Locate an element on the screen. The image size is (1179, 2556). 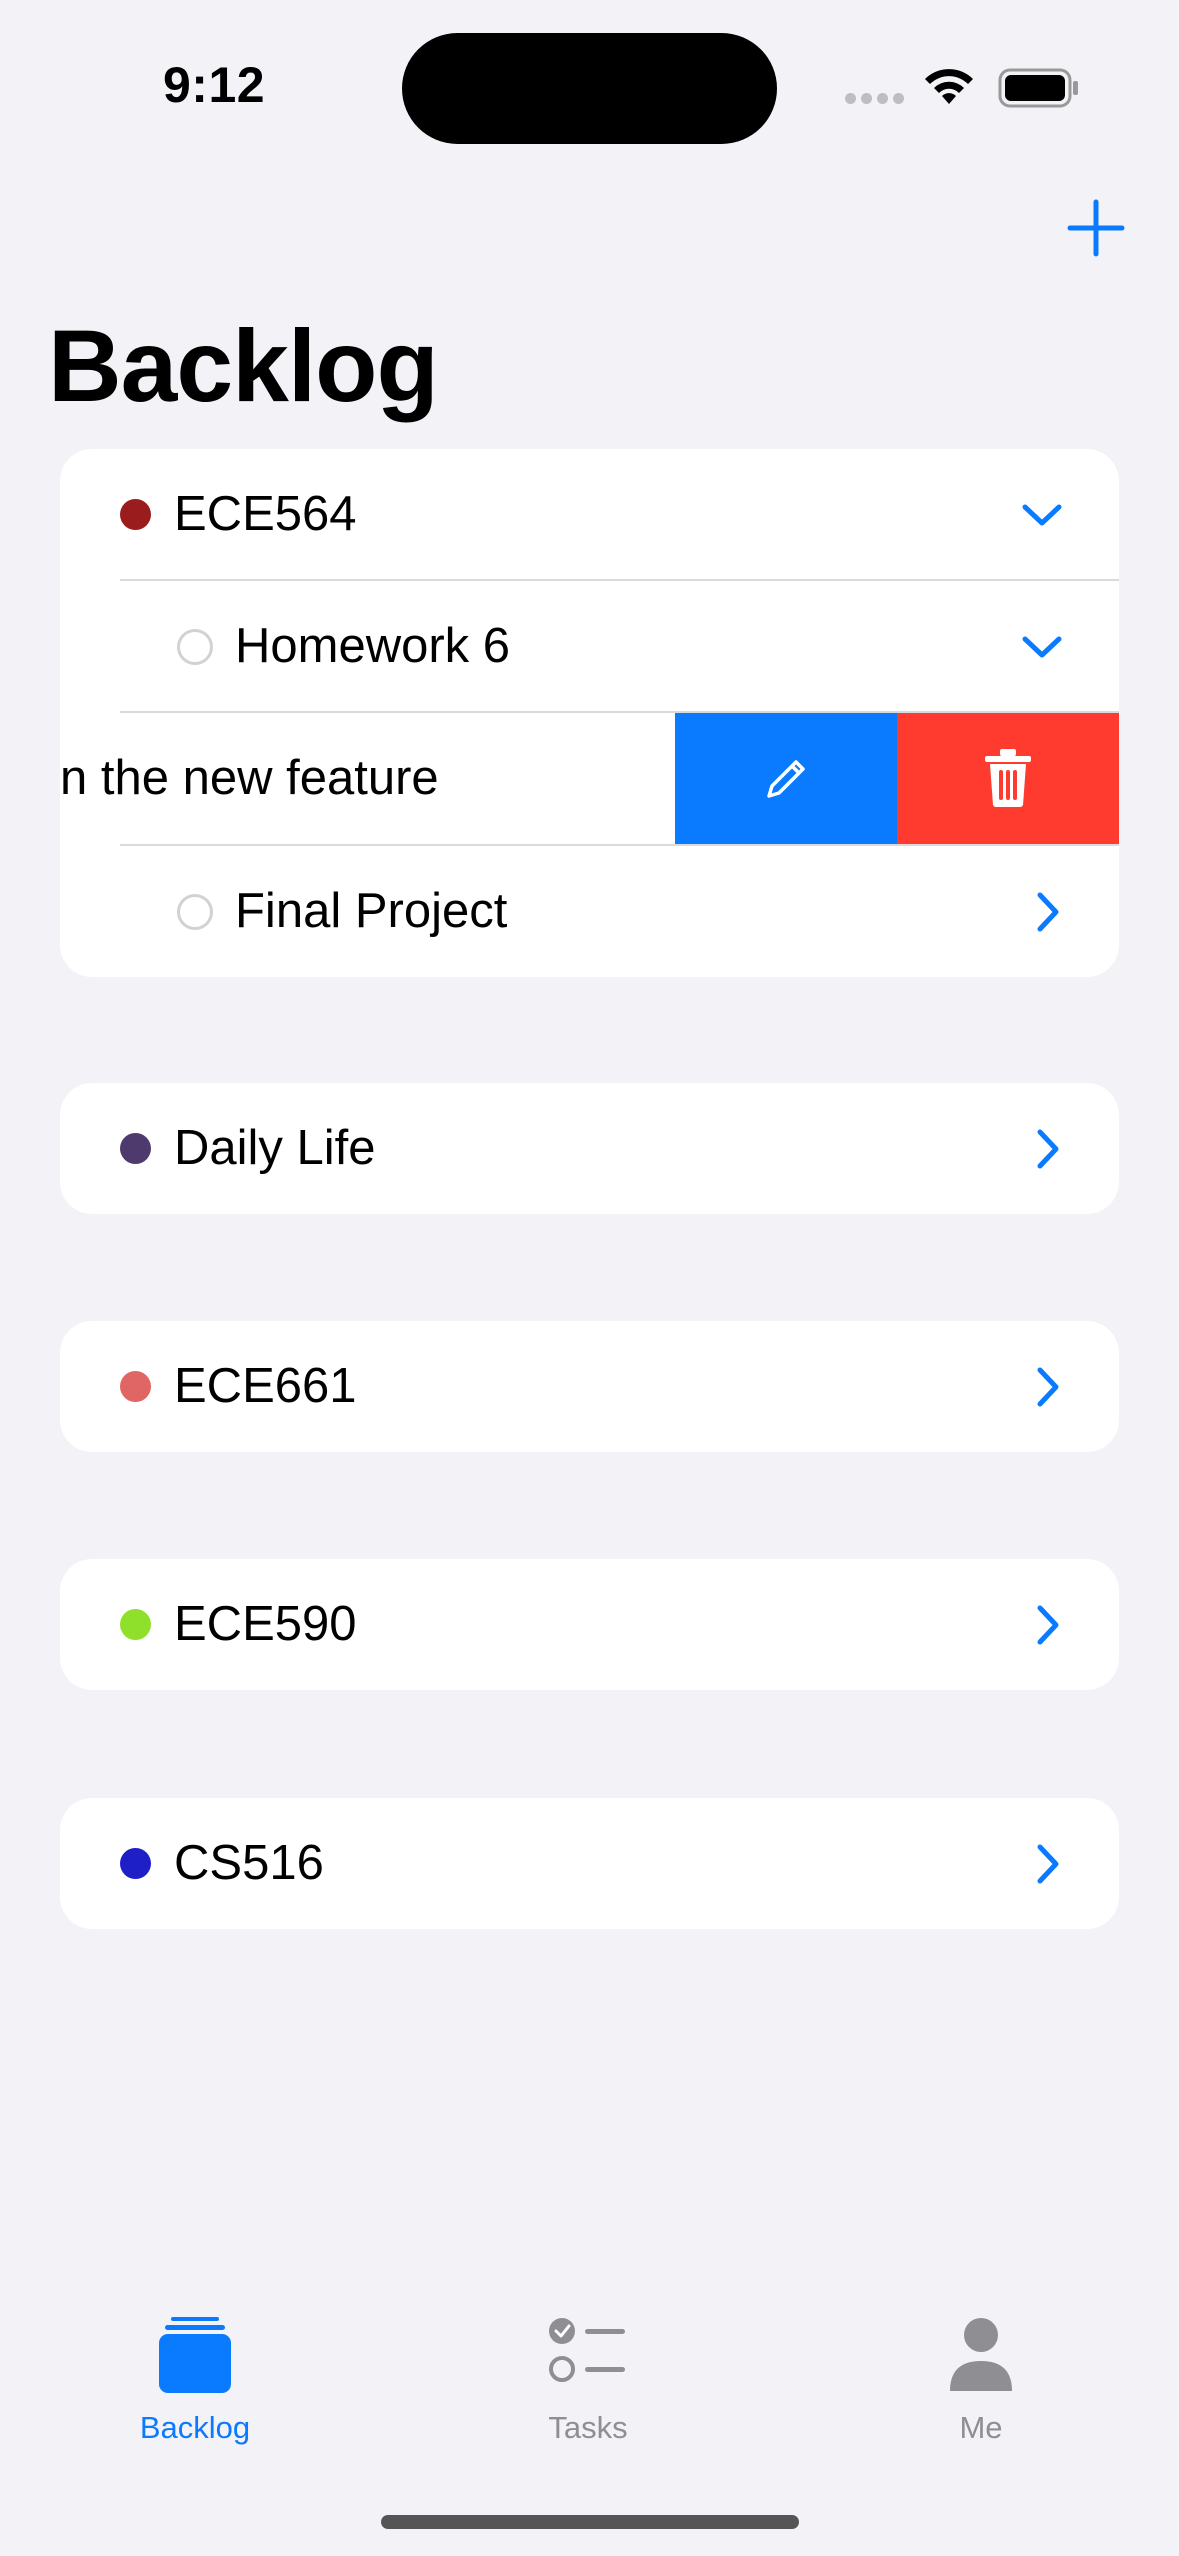
task-row-homework-6: Homework 6 is located at coordinates (589, 646).